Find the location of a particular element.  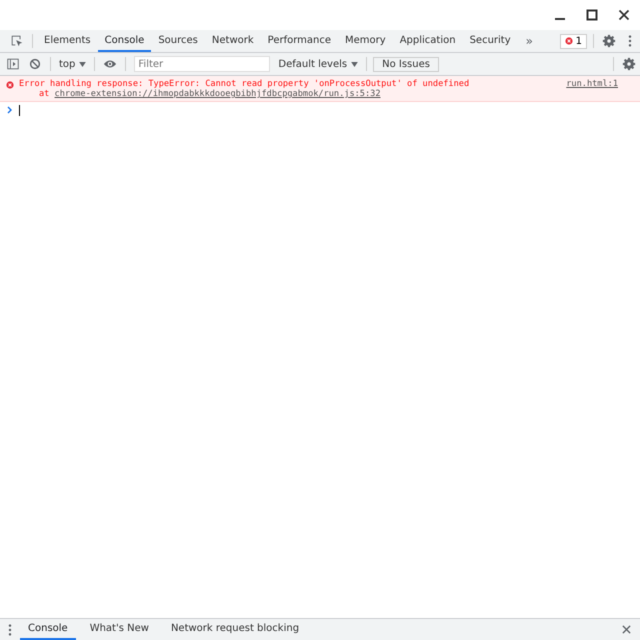

maximize-icon is located at coordinates (592, 15).